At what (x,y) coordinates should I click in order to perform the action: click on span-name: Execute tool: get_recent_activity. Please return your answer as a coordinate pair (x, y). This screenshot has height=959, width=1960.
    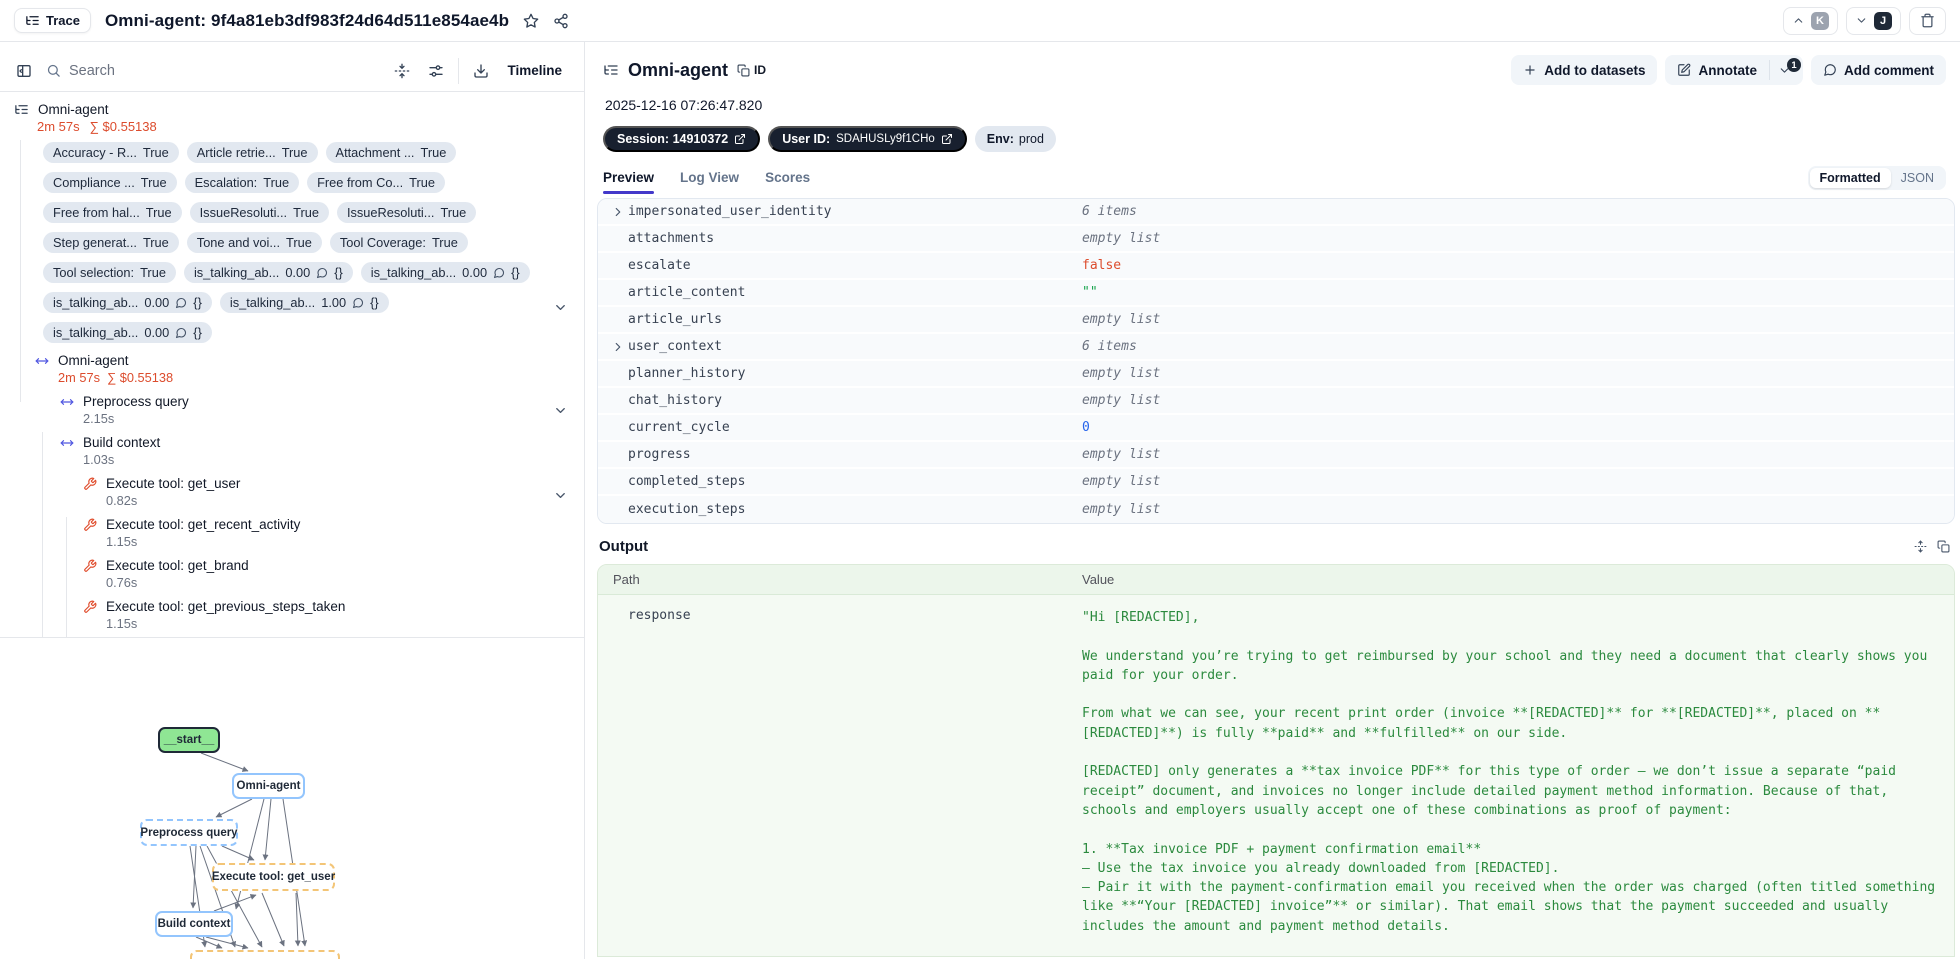
    Looking at the image, I should click on (203, 524).